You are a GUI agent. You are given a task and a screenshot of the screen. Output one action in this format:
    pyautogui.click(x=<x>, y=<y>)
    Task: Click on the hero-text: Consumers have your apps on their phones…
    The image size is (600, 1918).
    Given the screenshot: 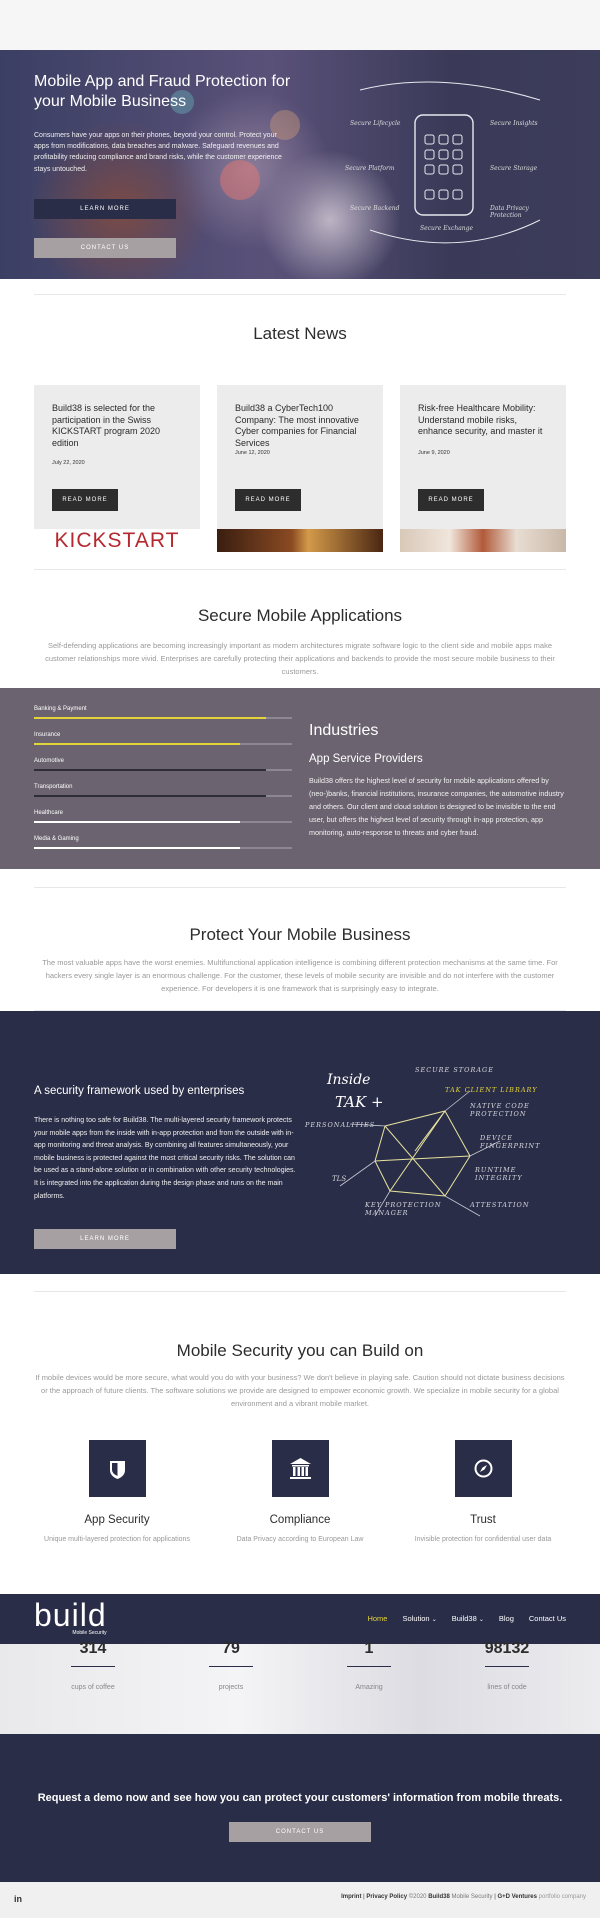 What is the action you would take?
    pyautogui.click(x=158, y=152)
    